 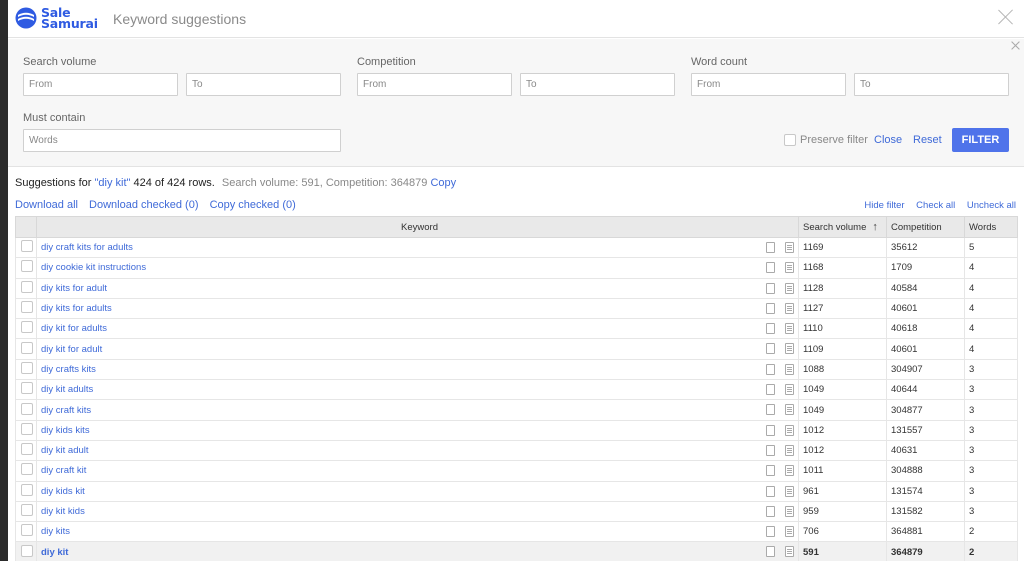 What do you see at coordinates (65, 430) in the screenshot?
I see `keyword-link: diy kids kits` at bounding box center [65, 430].